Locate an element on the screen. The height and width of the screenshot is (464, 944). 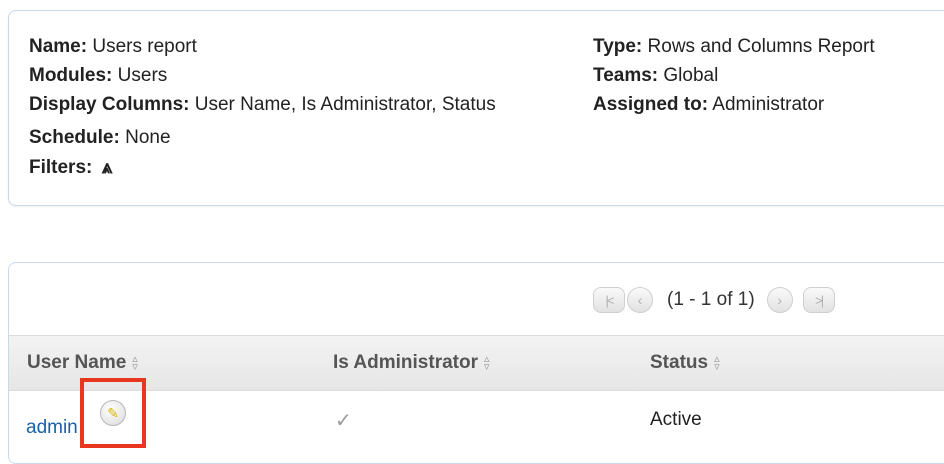
column-header-is-administrator: Is Administrator ▵ ▿ is located at coordinates (411, 363).